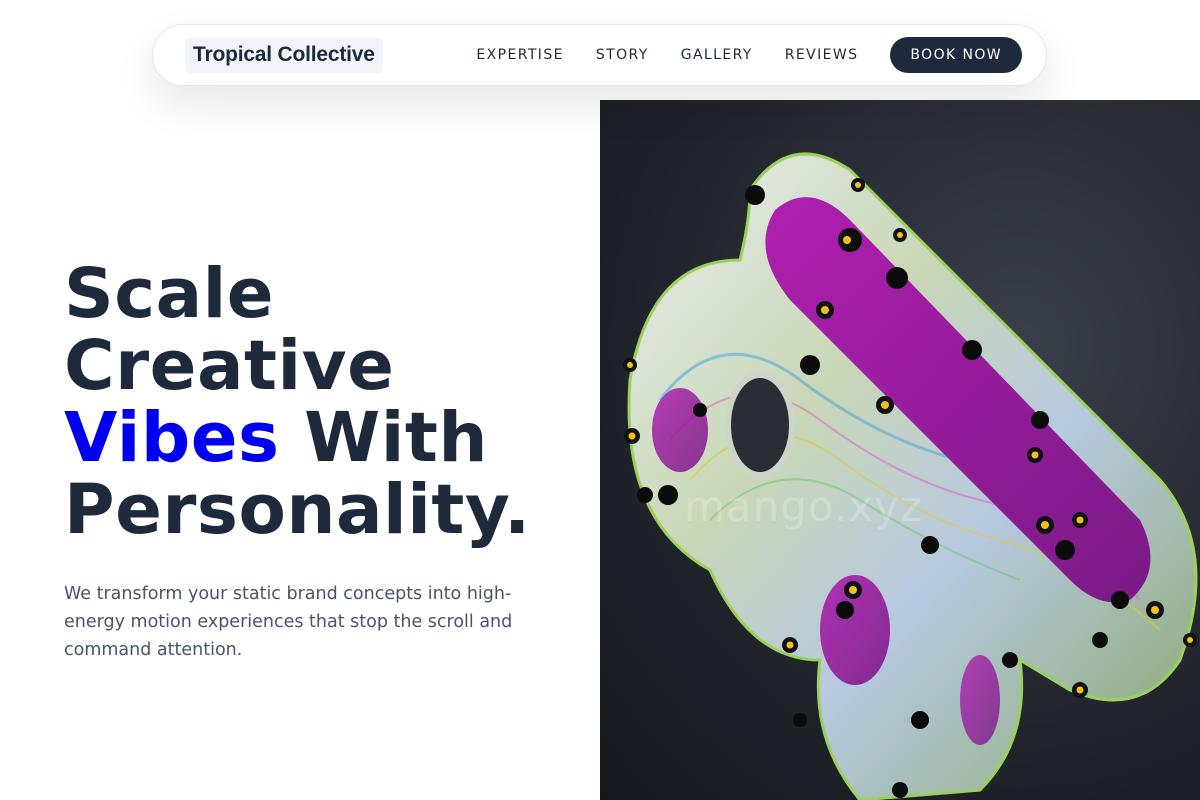 Image resolution: width=1200 pixels, height=800 pixels. What do you see at coordinates (622, 55) in the screenshot?
I see `nav-link-story: STORY` at bounding box center [622, 55].